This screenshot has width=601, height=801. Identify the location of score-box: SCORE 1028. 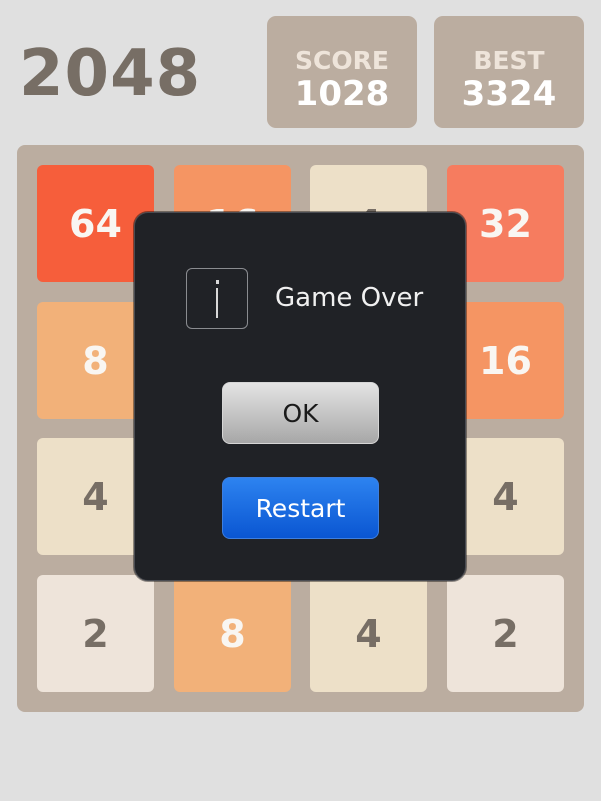
(342, 72).